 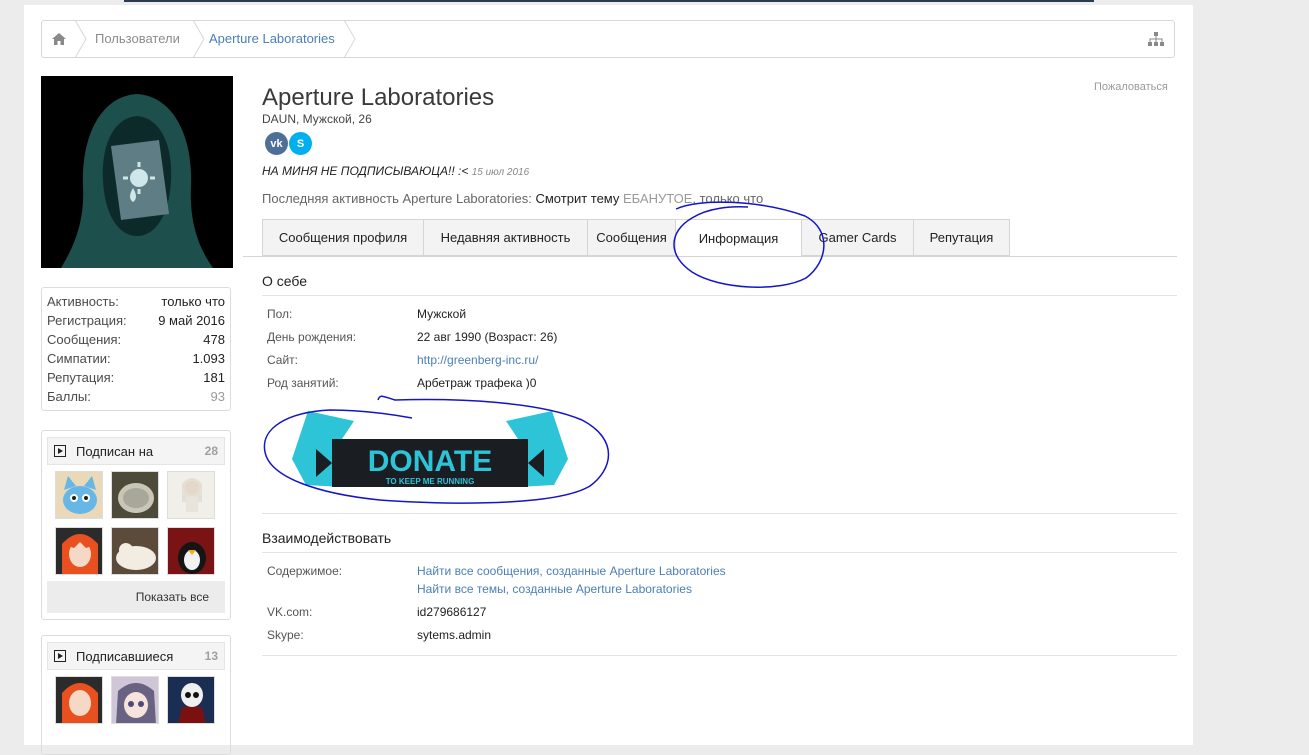 I want to click on interact-title: Взаимодействовать, so click(x=327, y=538).